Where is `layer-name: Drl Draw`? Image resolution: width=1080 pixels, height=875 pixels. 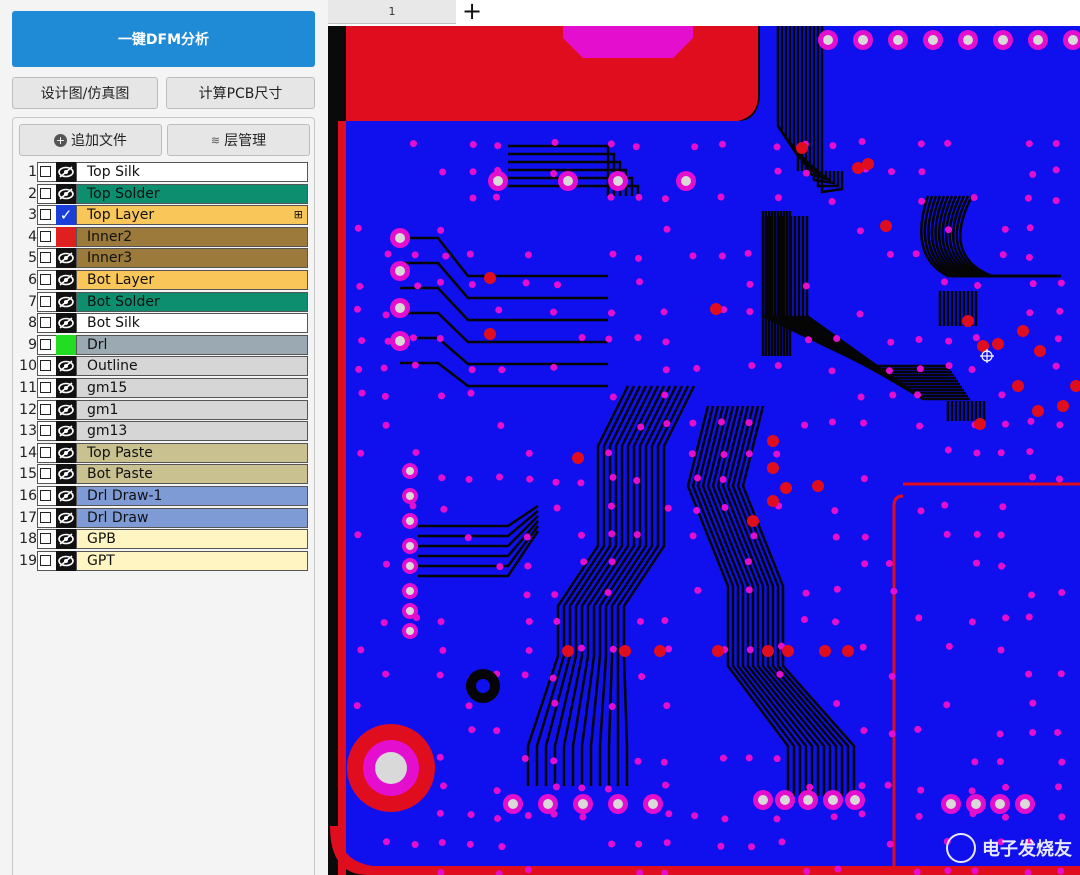 layer-name: Drl Draw is located at coordinates (192, 517).